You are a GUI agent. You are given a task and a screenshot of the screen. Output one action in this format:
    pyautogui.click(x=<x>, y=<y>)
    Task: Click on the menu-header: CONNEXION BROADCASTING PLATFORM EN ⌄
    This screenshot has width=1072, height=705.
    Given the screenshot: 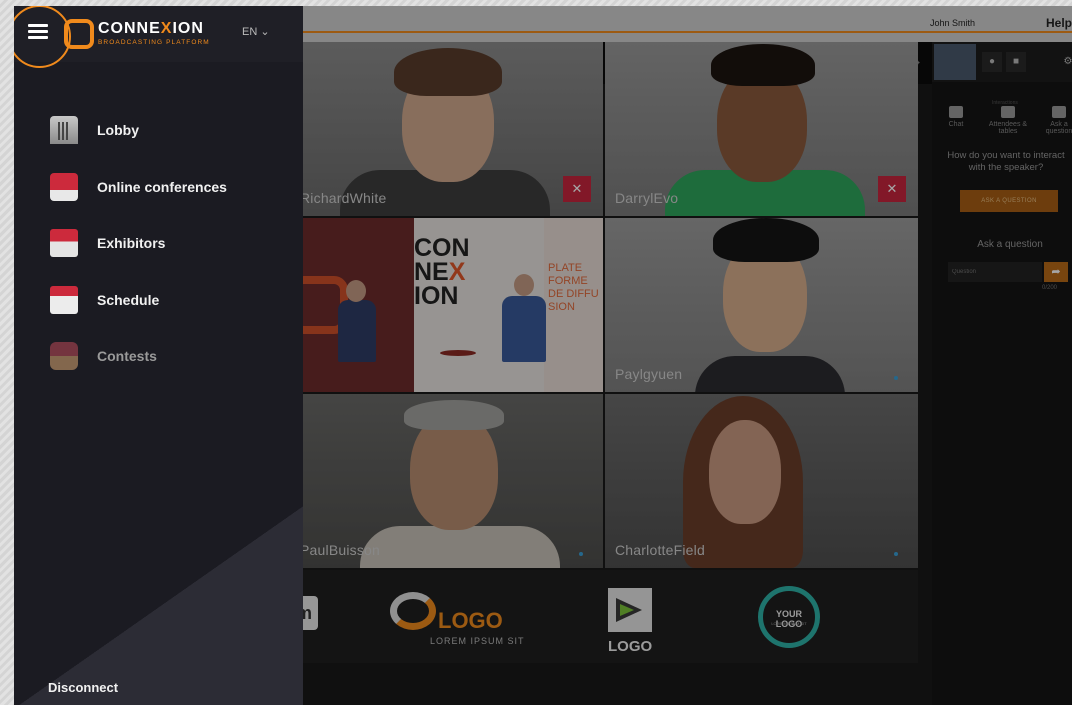 What is the action you would take?
    pyautogui.click(x=158, y=37)
    